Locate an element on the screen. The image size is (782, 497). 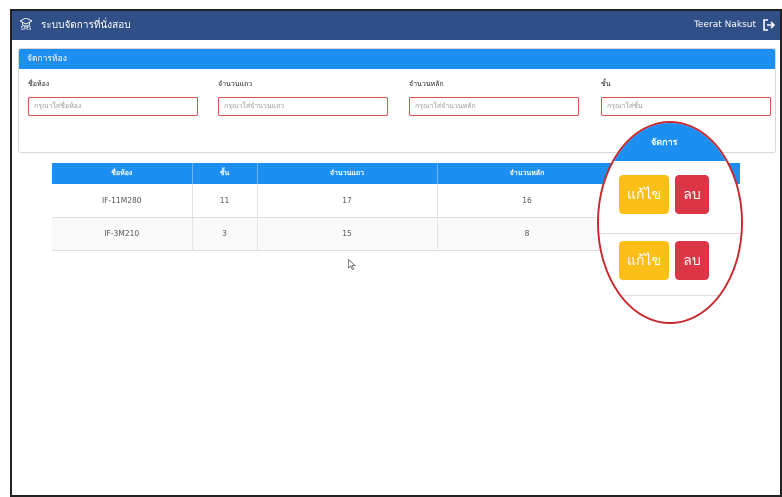
row-count-input is located at coordinates (303, 106).